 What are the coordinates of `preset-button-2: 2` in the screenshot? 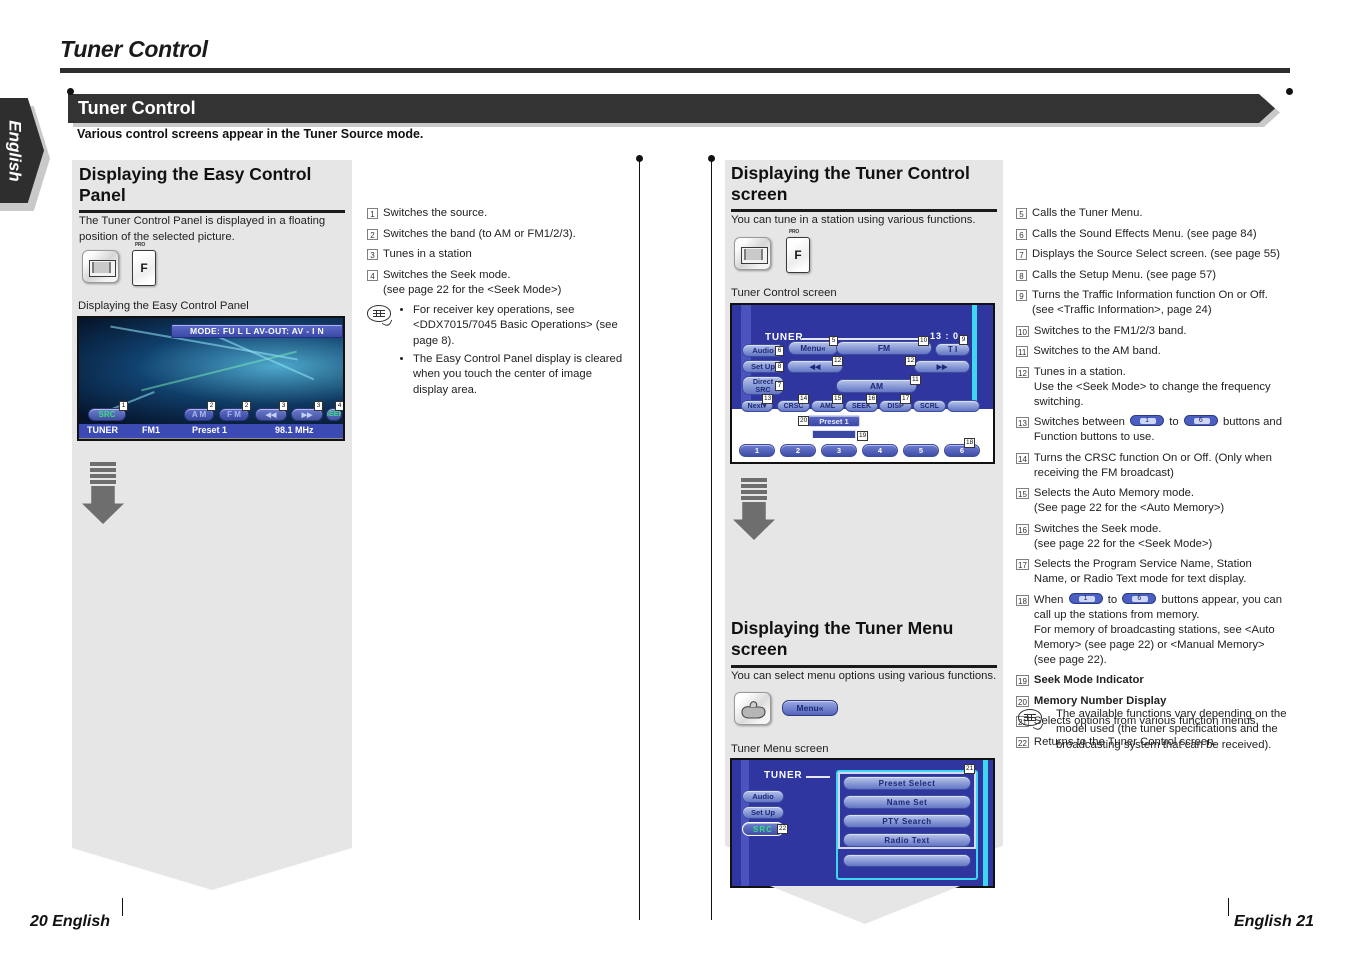 It's located at (798, 450).